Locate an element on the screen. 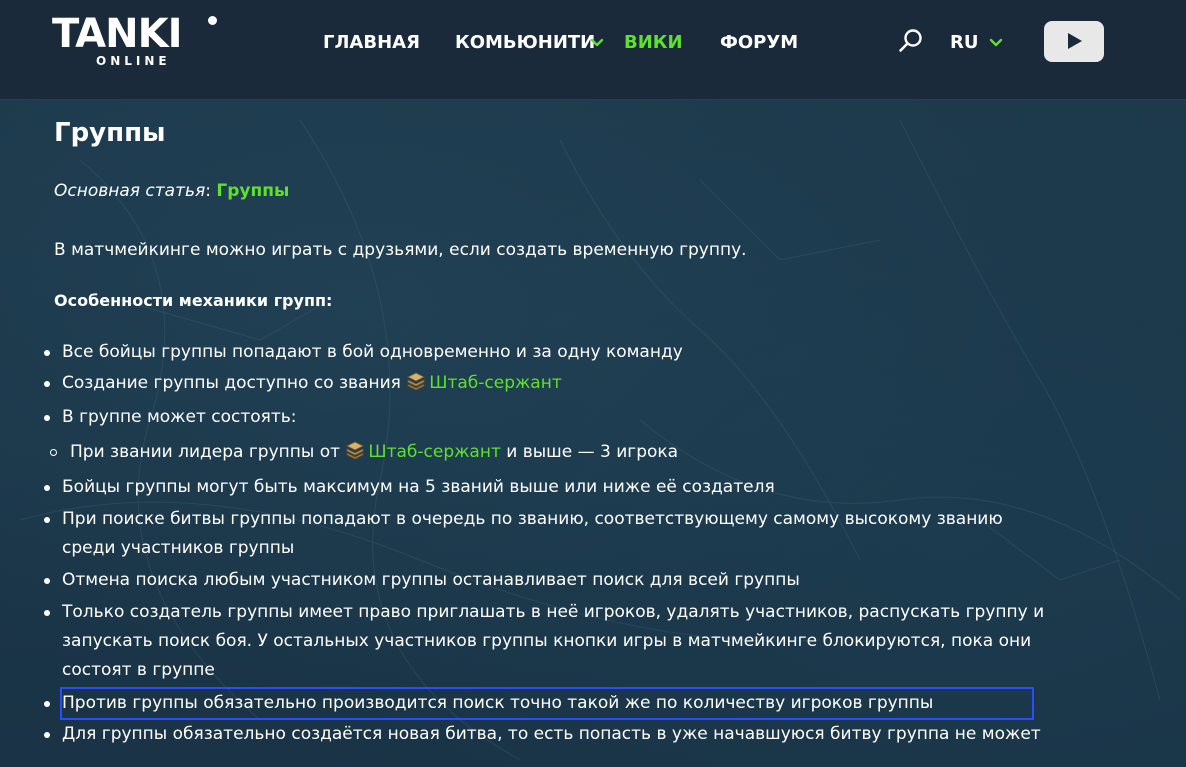  nav-item-community: КОМЬЮНИТИ is located at coordinates (525, 43).